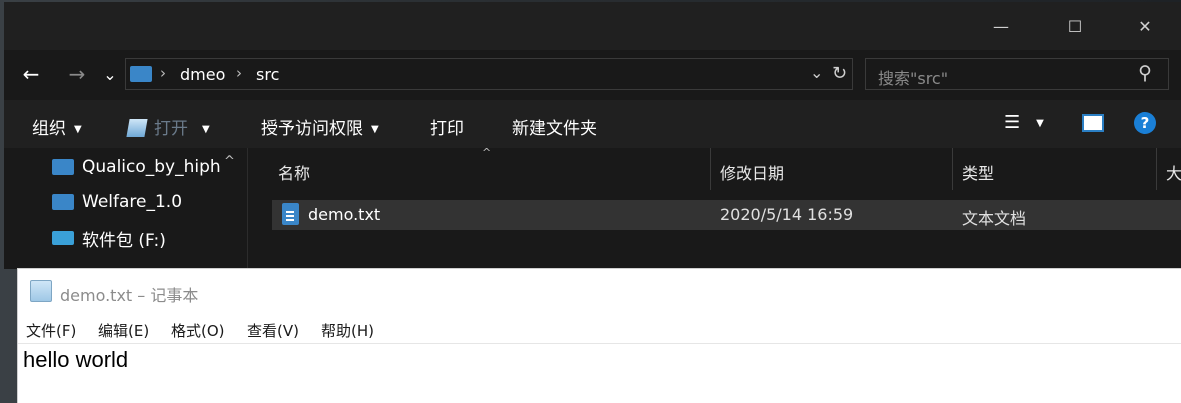  I want to click on nav-item-label: 软件包 (F:), so click(124, 240).